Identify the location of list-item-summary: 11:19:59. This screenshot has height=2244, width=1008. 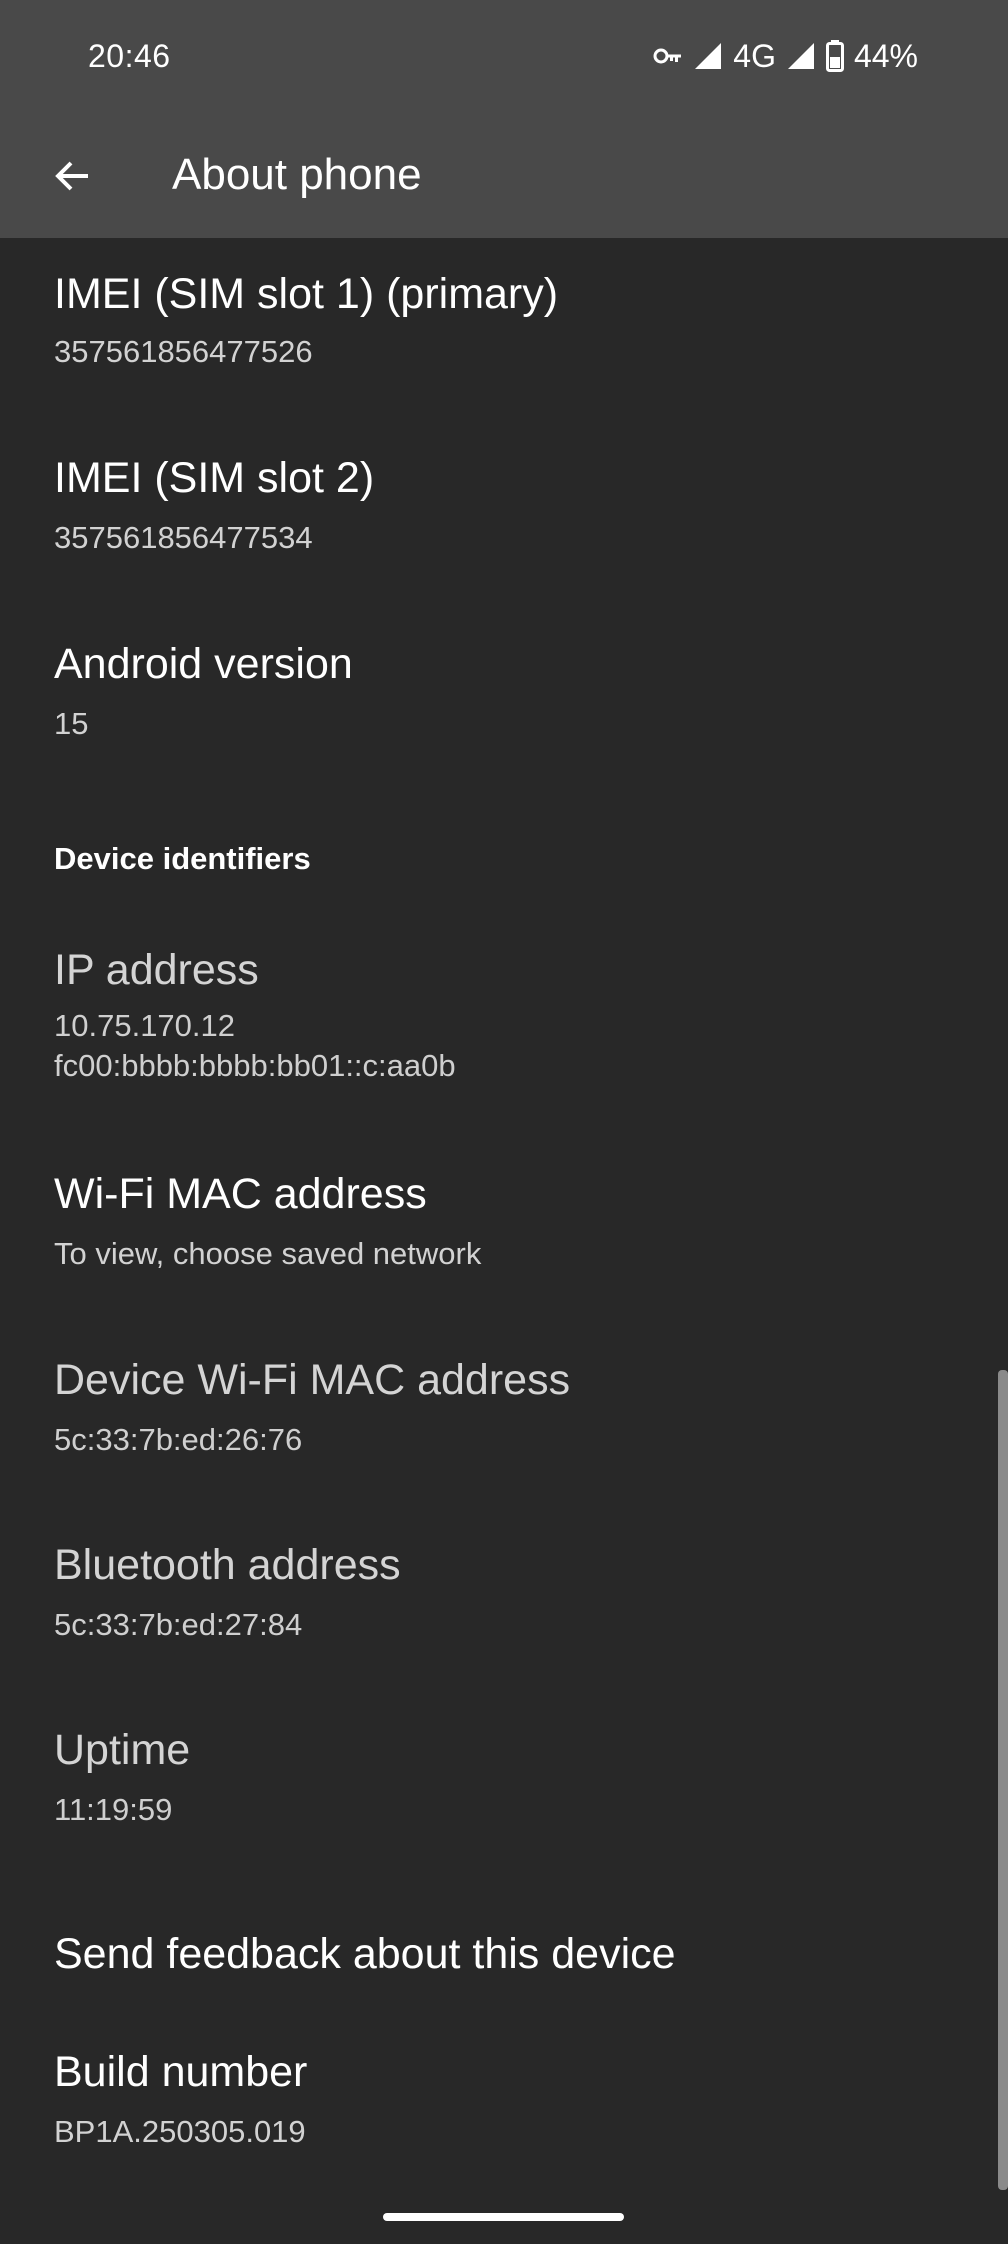
(113, 1809).